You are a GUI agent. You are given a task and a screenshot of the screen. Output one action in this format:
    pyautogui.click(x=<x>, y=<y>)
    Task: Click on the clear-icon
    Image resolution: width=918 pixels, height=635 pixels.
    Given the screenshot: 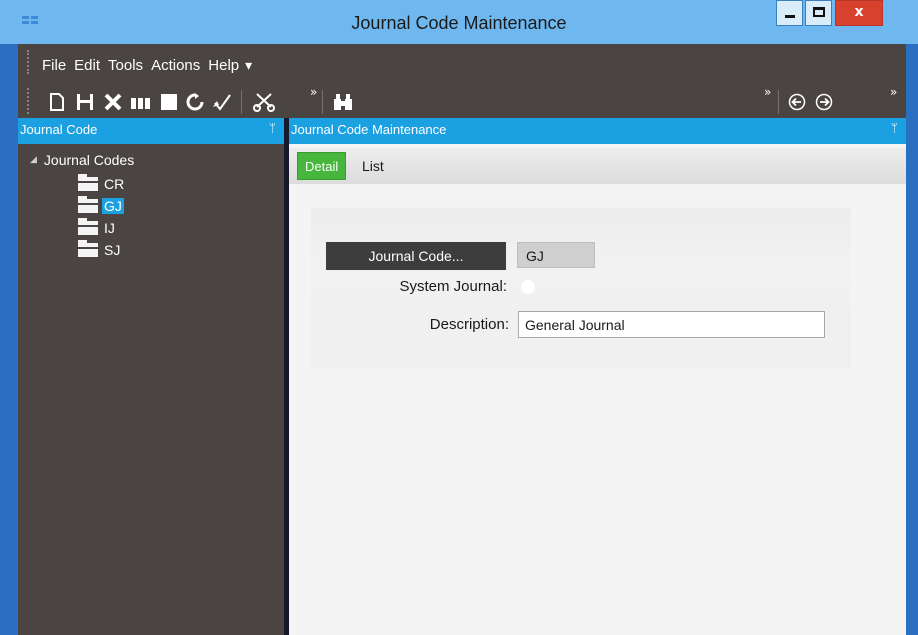 What is the action you would take?
    pyautogui.click(x=169, y=102)
    